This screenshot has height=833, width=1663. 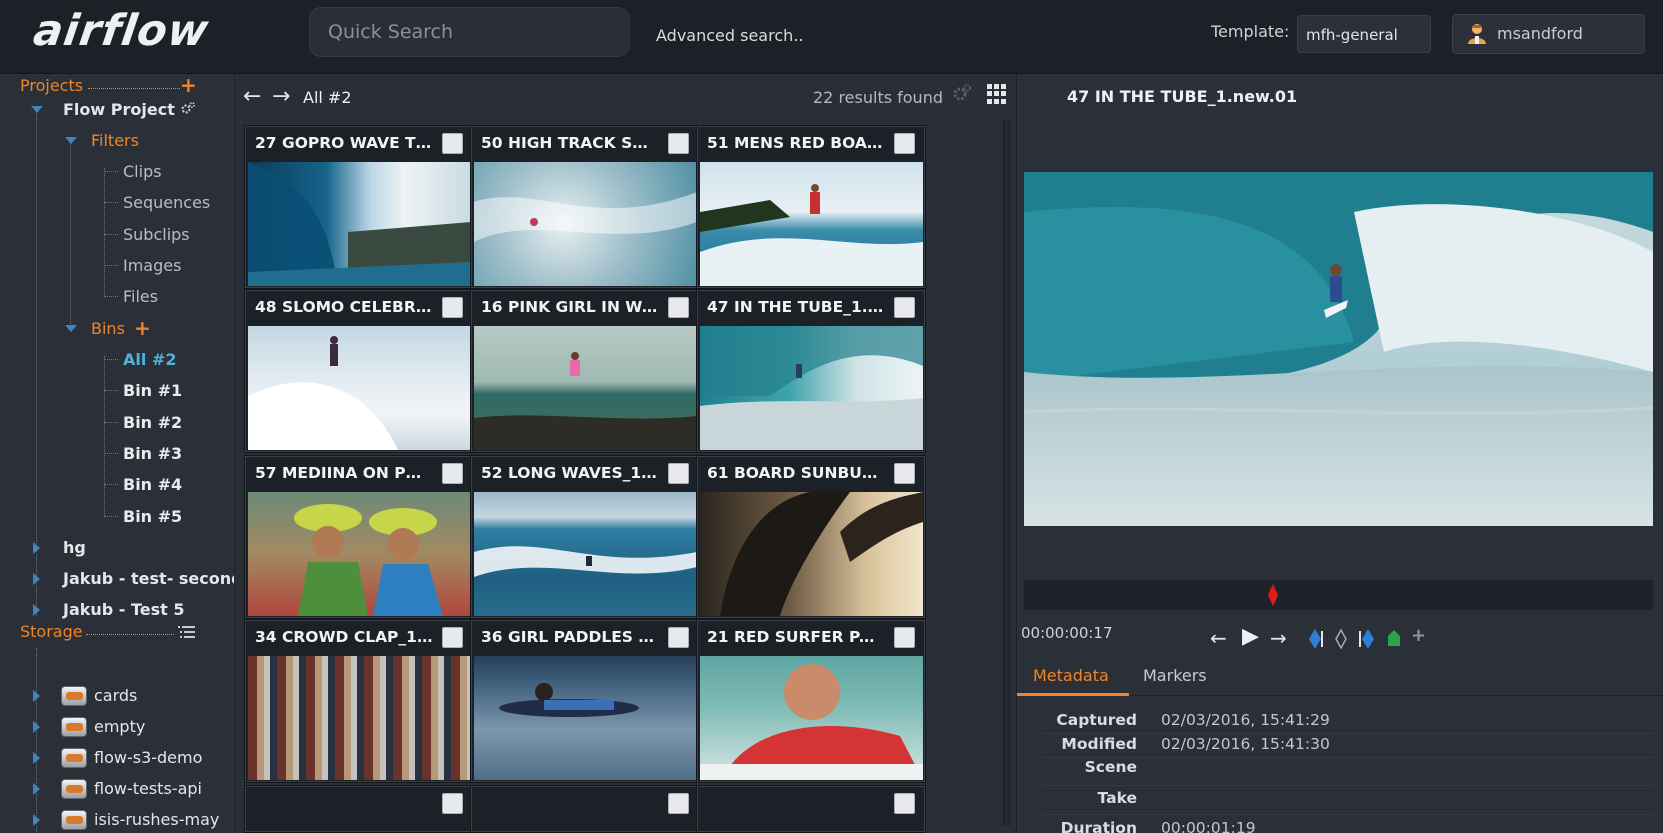 I want to click on storage-flow-s3-demo: flow-s3-demo, so click(x=148, y=757).